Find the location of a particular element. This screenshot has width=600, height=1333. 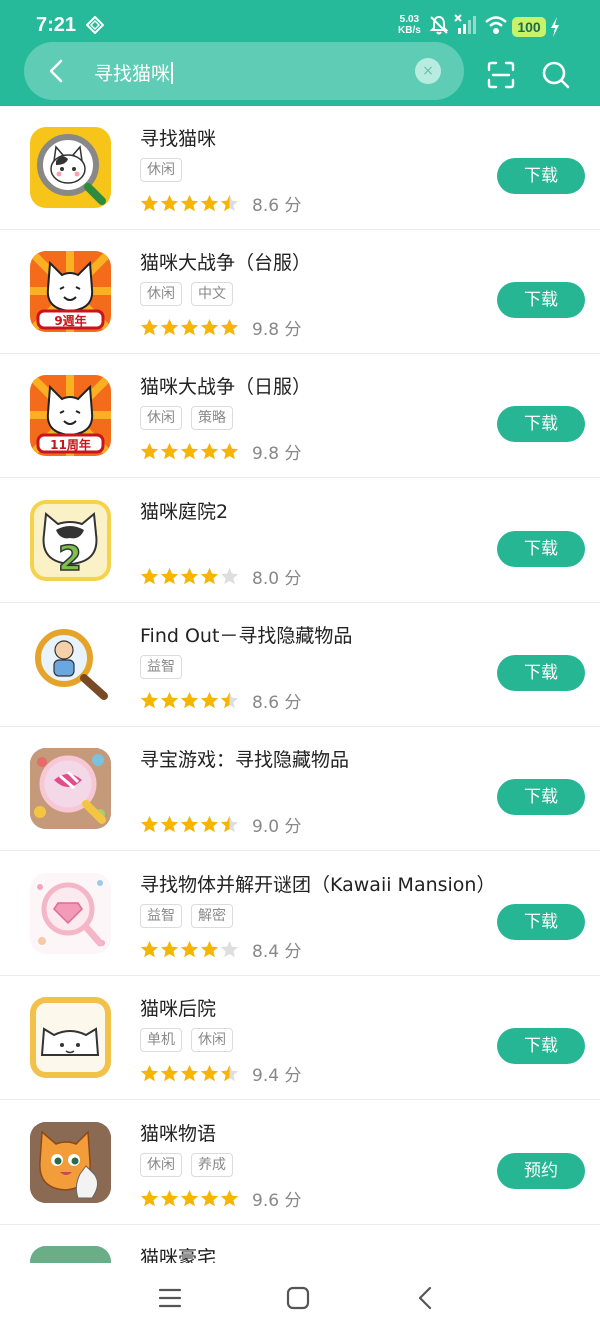

magnifier-kid-icon is located at coordinates (70, 664).